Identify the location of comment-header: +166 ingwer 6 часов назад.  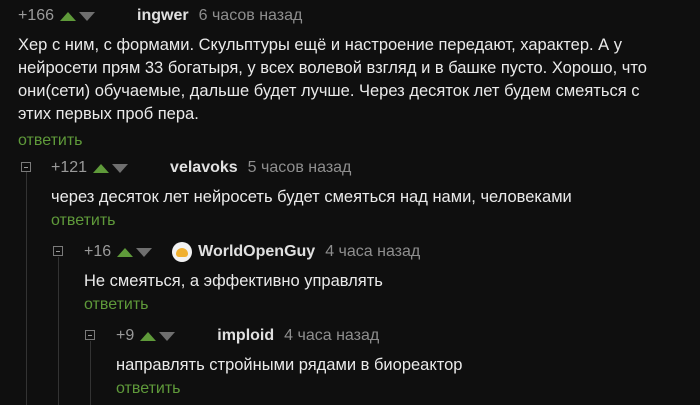
(353, 16).